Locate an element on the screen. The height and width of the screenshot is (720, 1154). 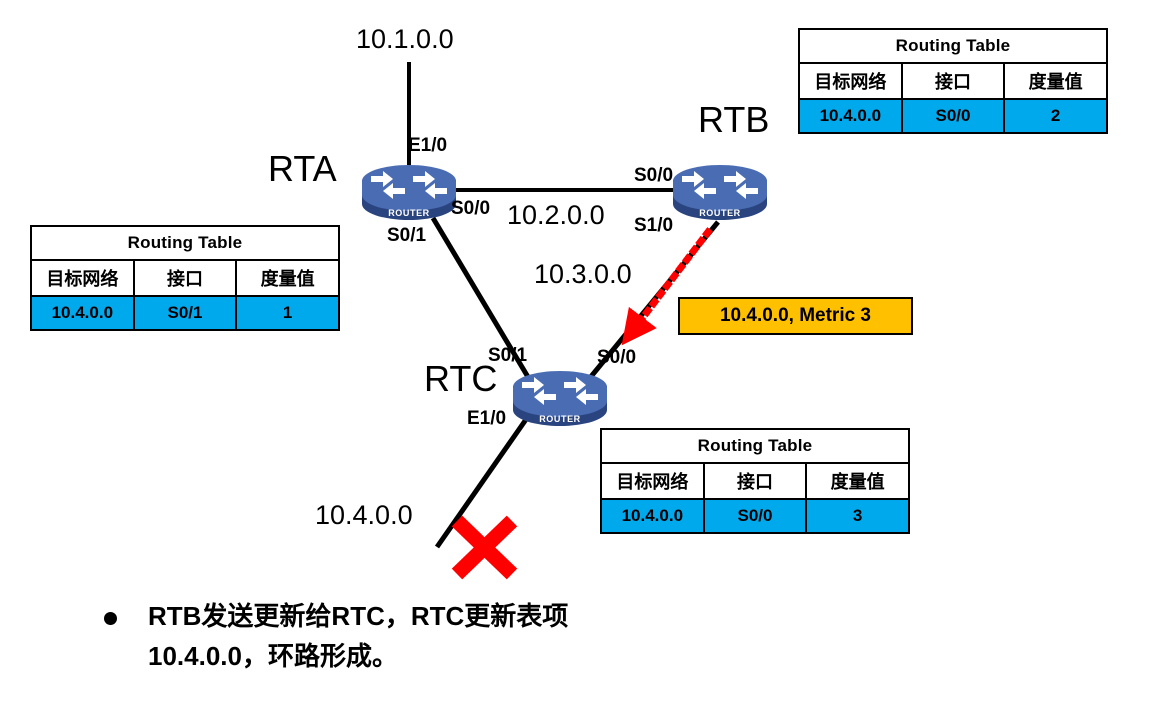
slide-bullet-list: RTB发送更新给RTC，RTC更新表项 10.4.0.0，环路形成。 is located at coordinates (514, 636).